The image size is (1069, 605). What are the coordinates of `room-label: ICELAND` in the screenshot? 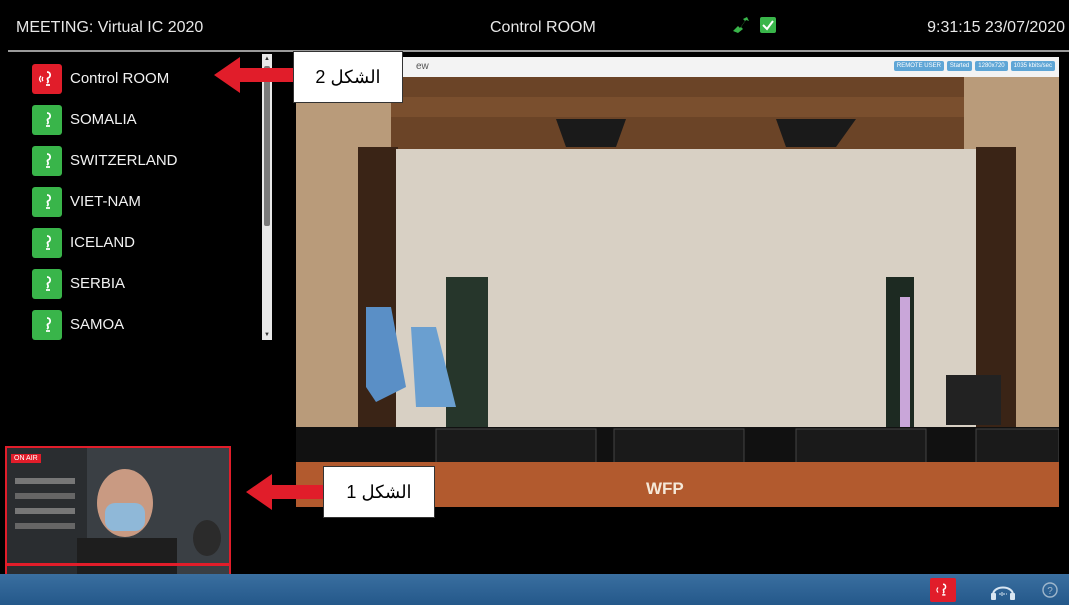 It's located at (103, 242).